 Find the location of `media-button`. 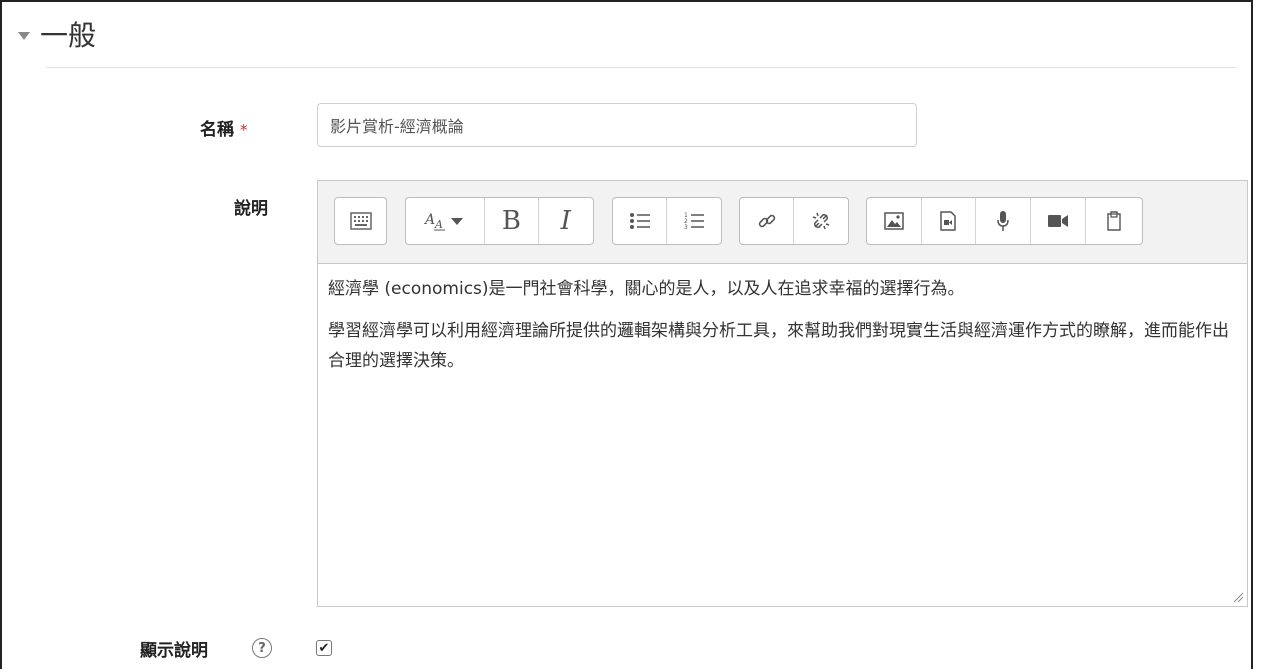

media-button is located at coordinates (949, 221).